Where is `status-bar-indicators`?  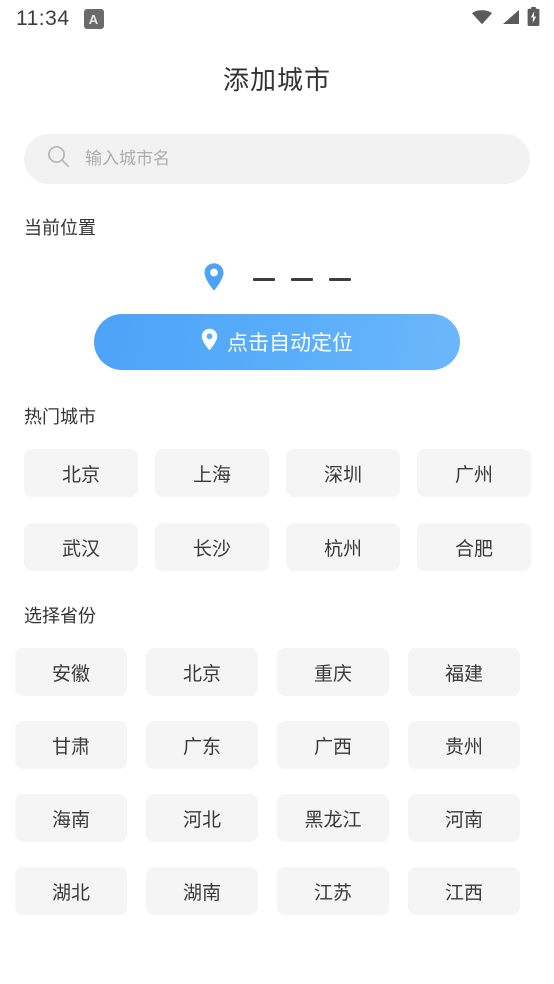 status-bar-indicators is located at coordinates (505, 19).